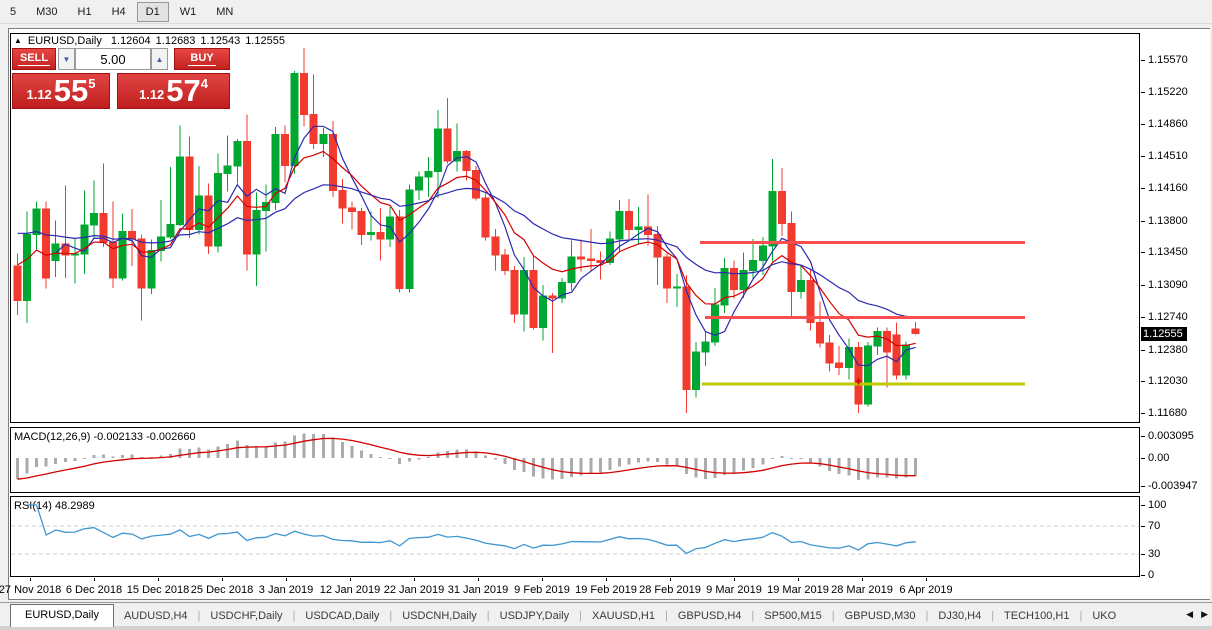 Image resolution: width=1212 pixels, height=630 pixels. Describe the element at coordinates (734, 590) in the screenshot. I see `date-label: 9 Mar 2019` at that location.